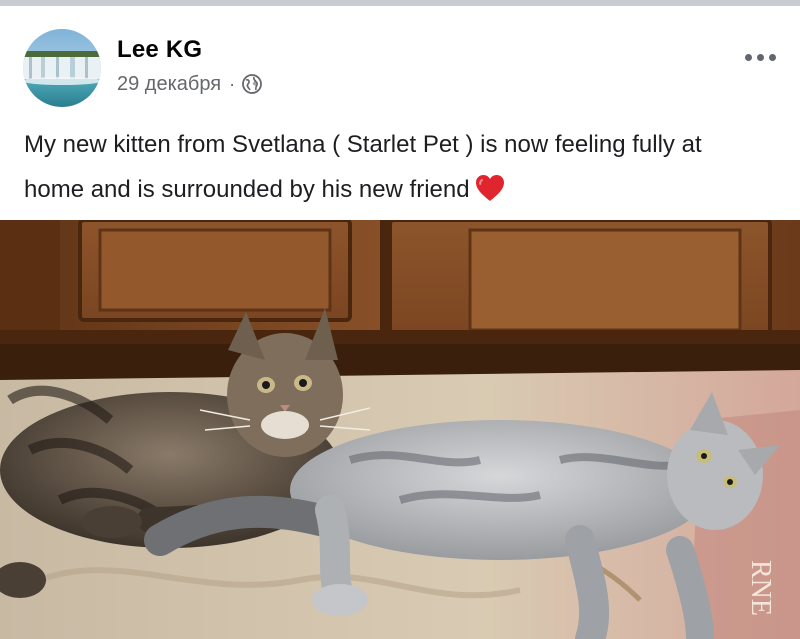 Image resolution: width=800 pixels, height=639 pixels. I want to click on author-avatar, so click(62, 68).